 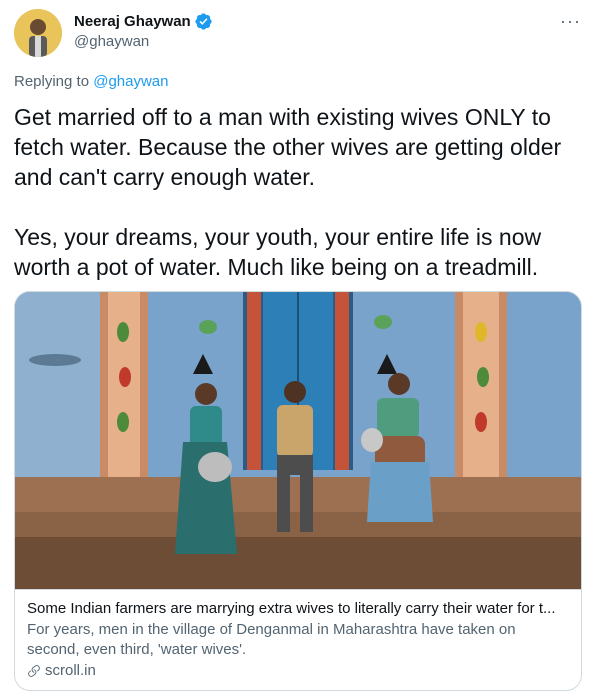 I want to click on replying-to: Replying to @ghaywan, so click(x=91, y=81).